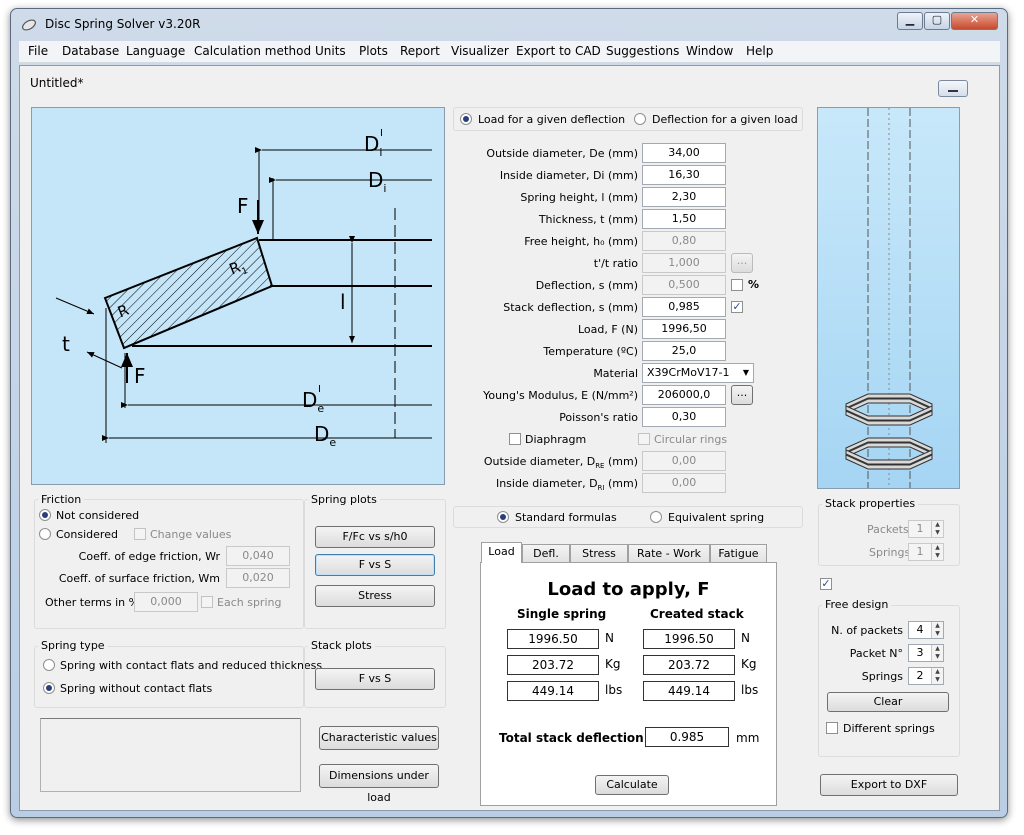 Image resolution: width=1024 pixels, height=835 pixels. What do you see at coordinates (937, 21) in the screenshot?
I see `maximize-button: ▢` at bounding box center [937, 21].